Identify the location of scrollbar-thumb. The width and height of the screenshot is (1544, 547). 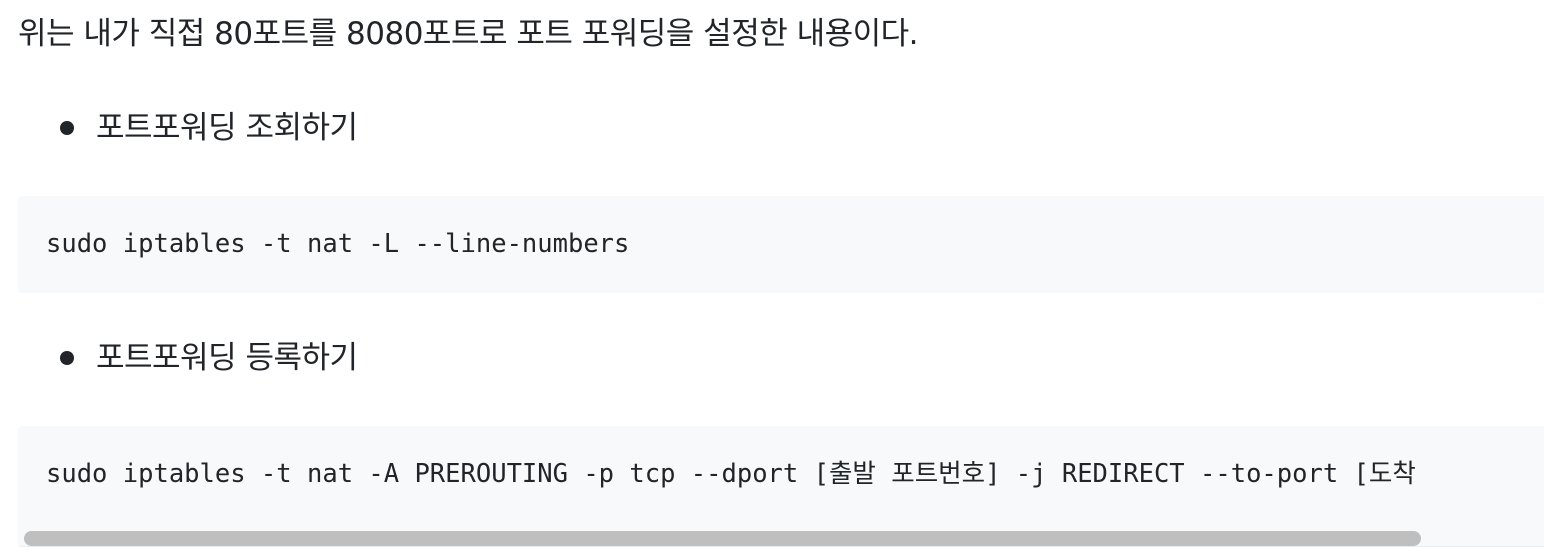
(722, 538).